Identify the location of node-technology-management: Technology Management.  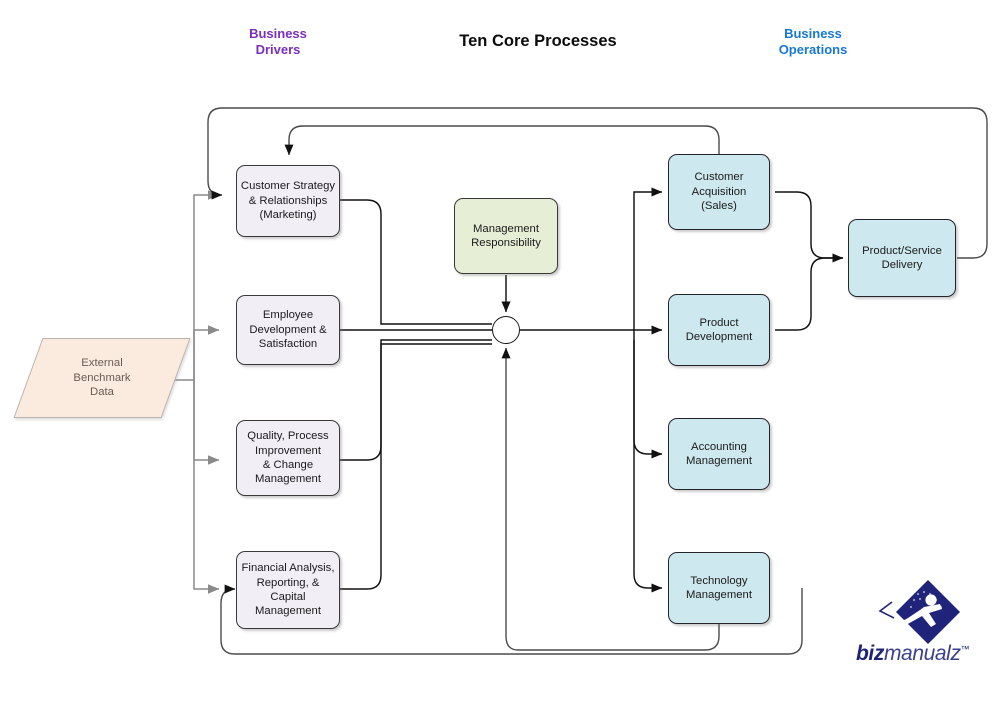
(719, 588).